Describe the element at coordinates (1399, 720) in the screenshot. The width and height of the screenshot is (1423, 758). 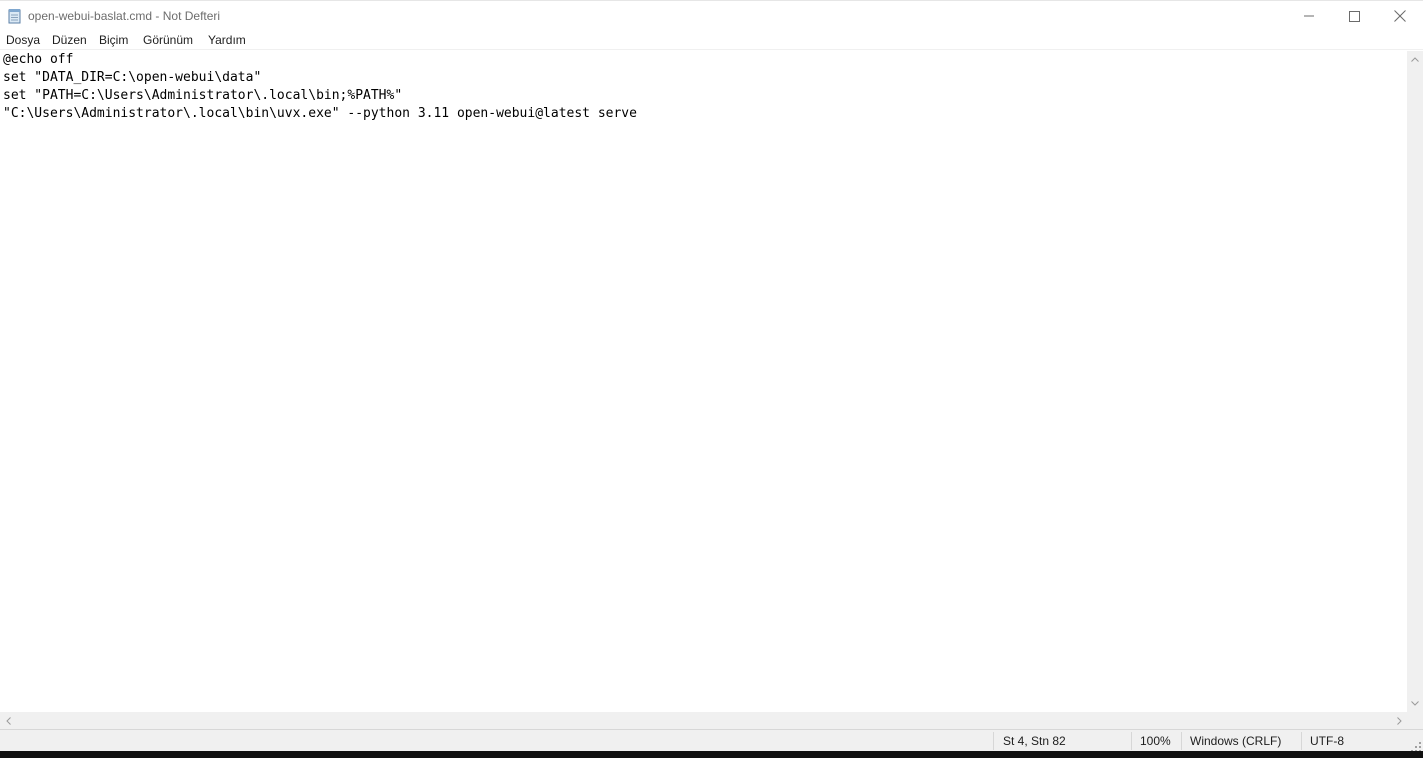
I see `scroll-right-arrow-icon` at that location.